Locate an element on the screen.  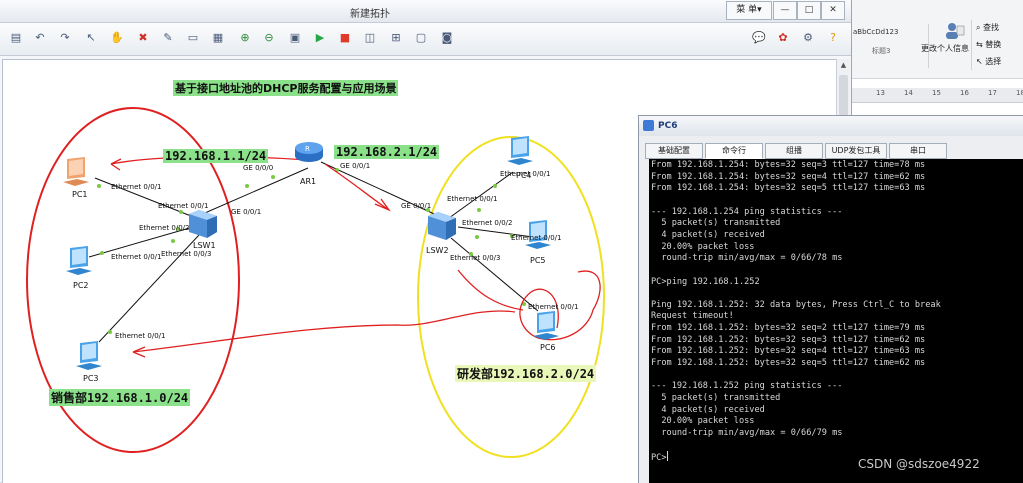
person-icon is located at coordinates (955, 31).